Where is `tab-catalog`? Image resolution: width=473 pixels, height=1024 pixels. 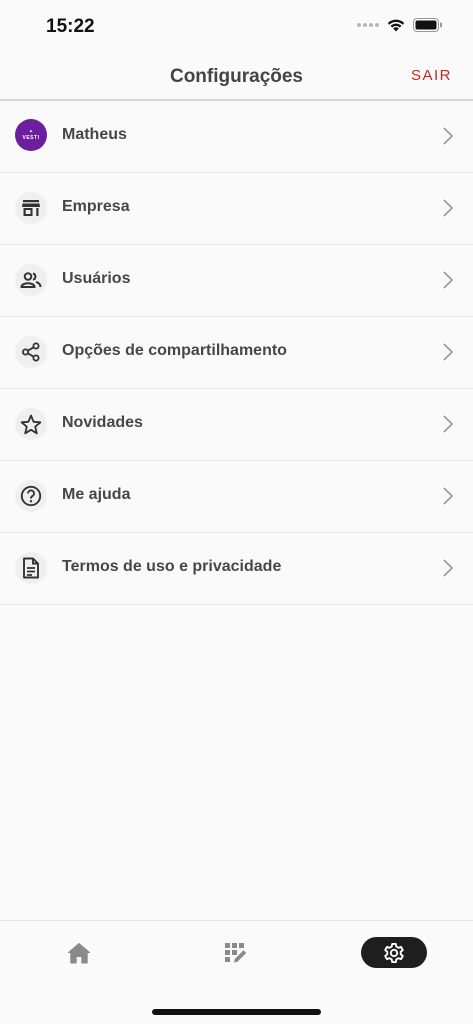 tab-catalog is located at coordinates (236, 952).